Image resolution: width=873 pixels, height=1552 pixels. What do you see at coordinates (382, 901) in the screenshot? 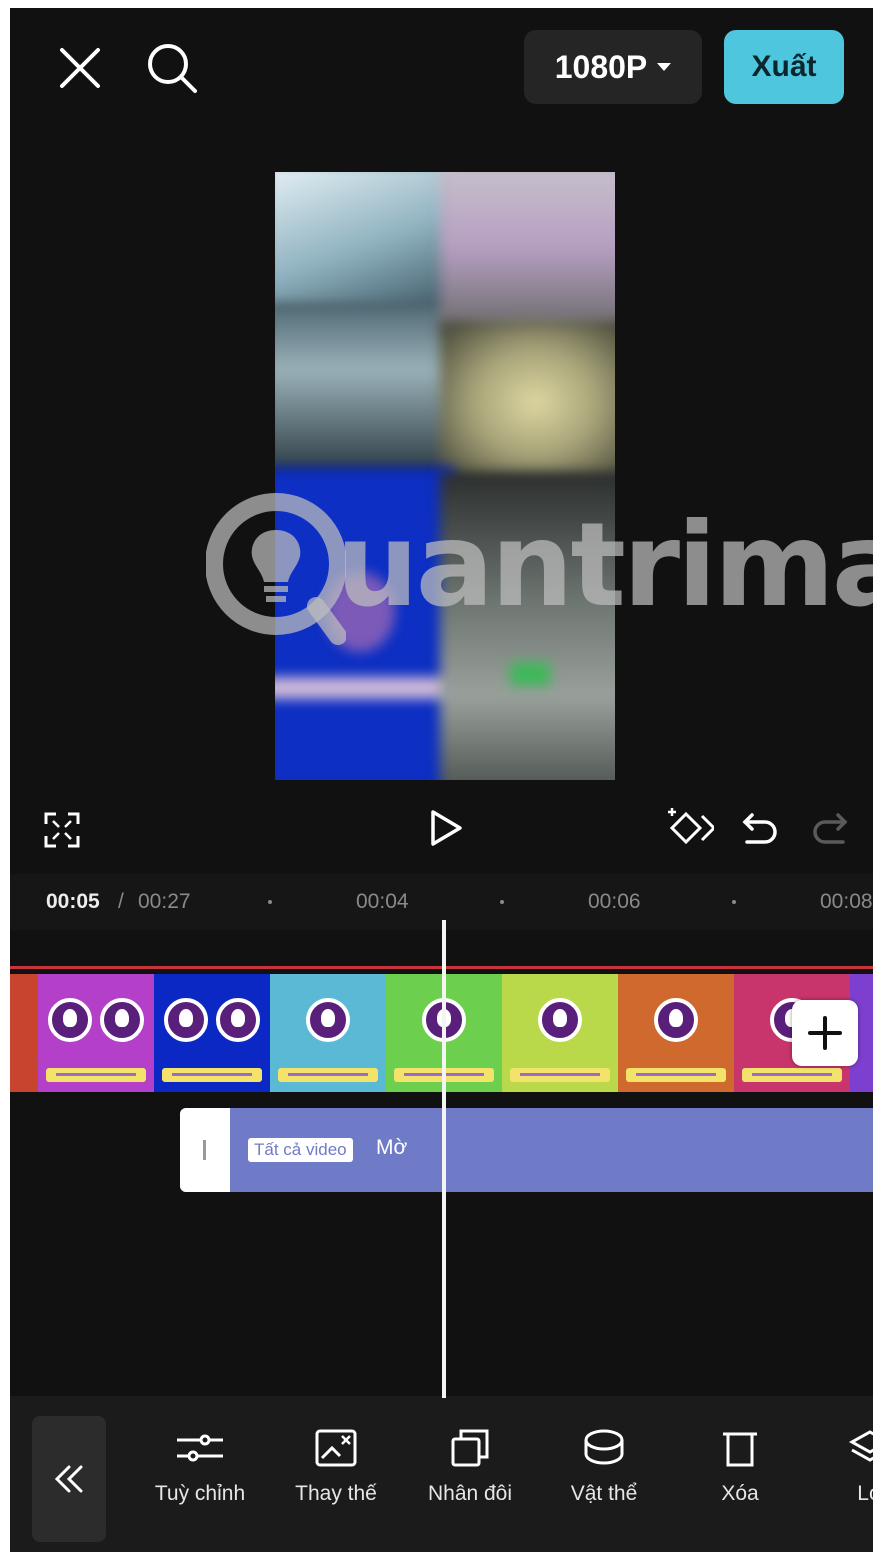
I see `ruler-mark: 00:04` at bounding box center [382, 901].